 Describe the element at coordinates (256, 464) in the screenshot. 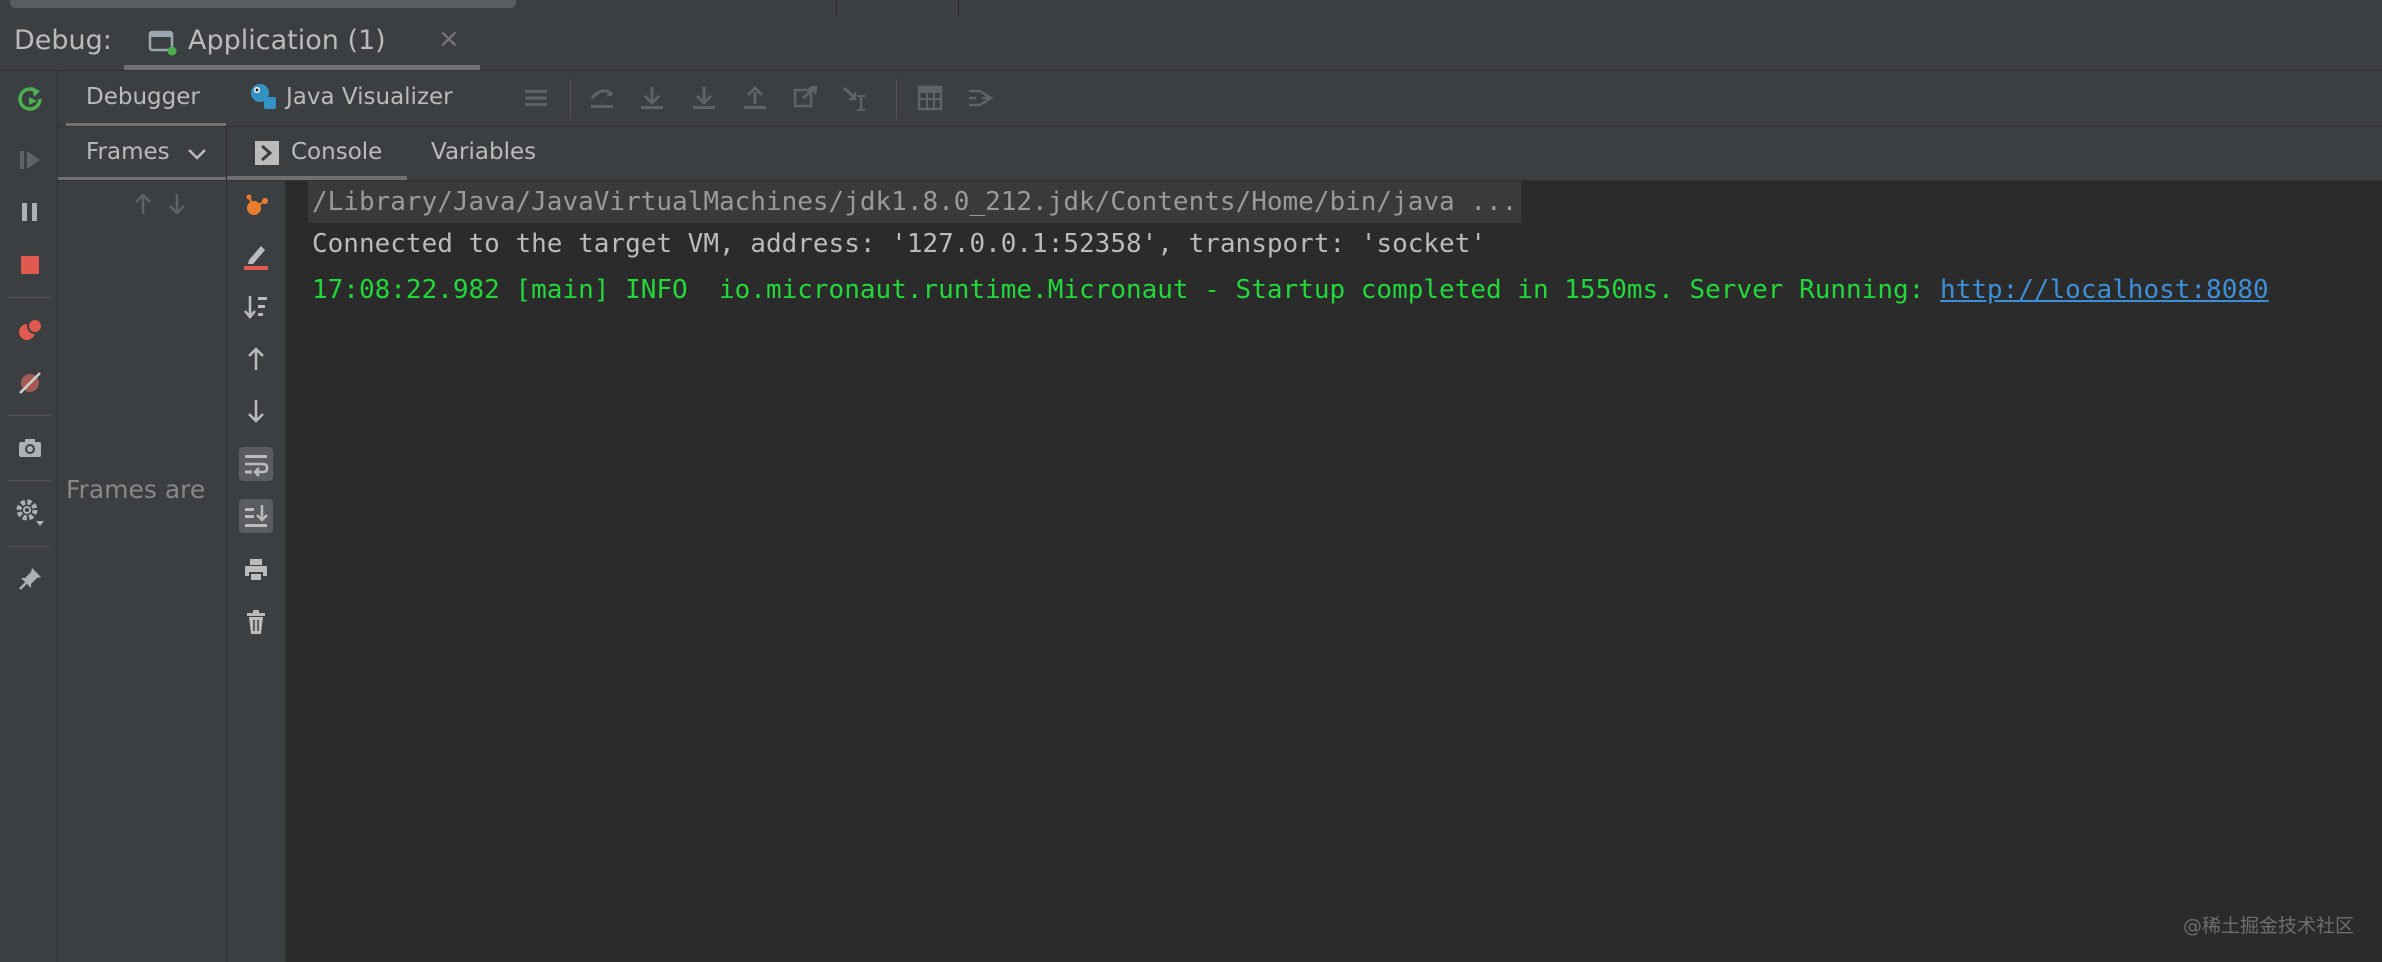

I see `soft-wrap-icon` at that location.